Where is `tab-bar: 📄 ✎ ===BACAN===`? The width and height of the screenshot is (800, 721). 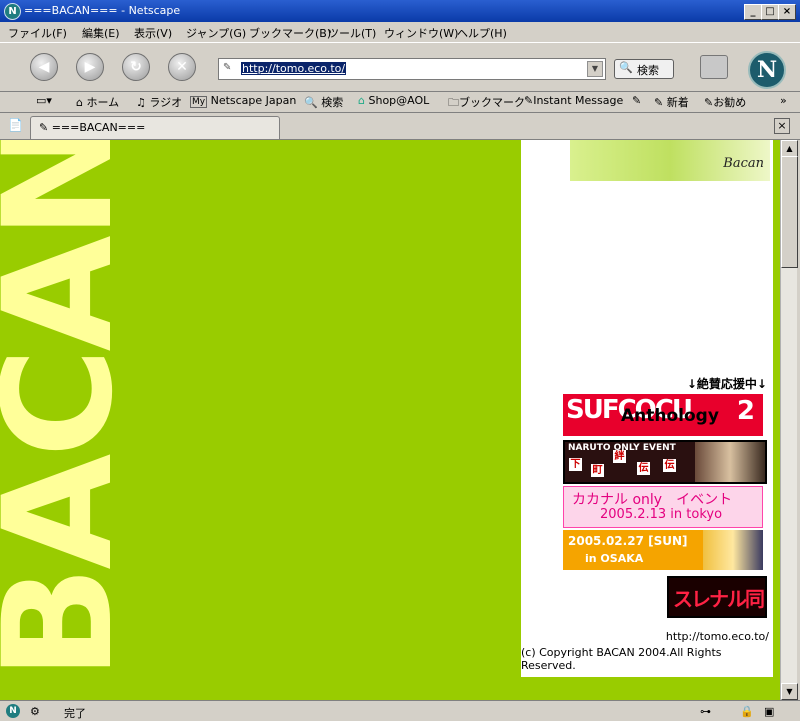
tab-bar: 📄 ✎ ===BACAN=== is located at coordinates (400, 126).